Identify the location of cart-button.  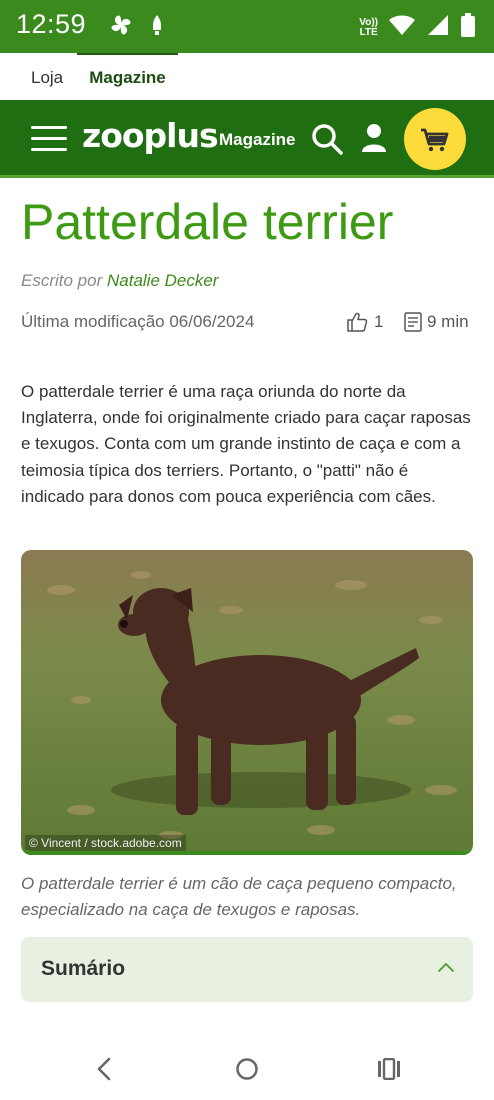
(435, 139).